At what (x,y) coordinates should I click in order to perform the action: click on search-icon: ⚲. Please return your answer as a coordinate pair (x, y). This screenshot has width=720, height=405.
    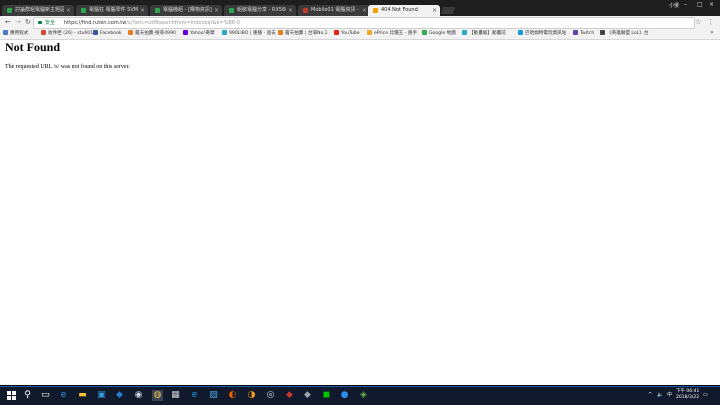
    Looking at the image, I should click on (27, 395).